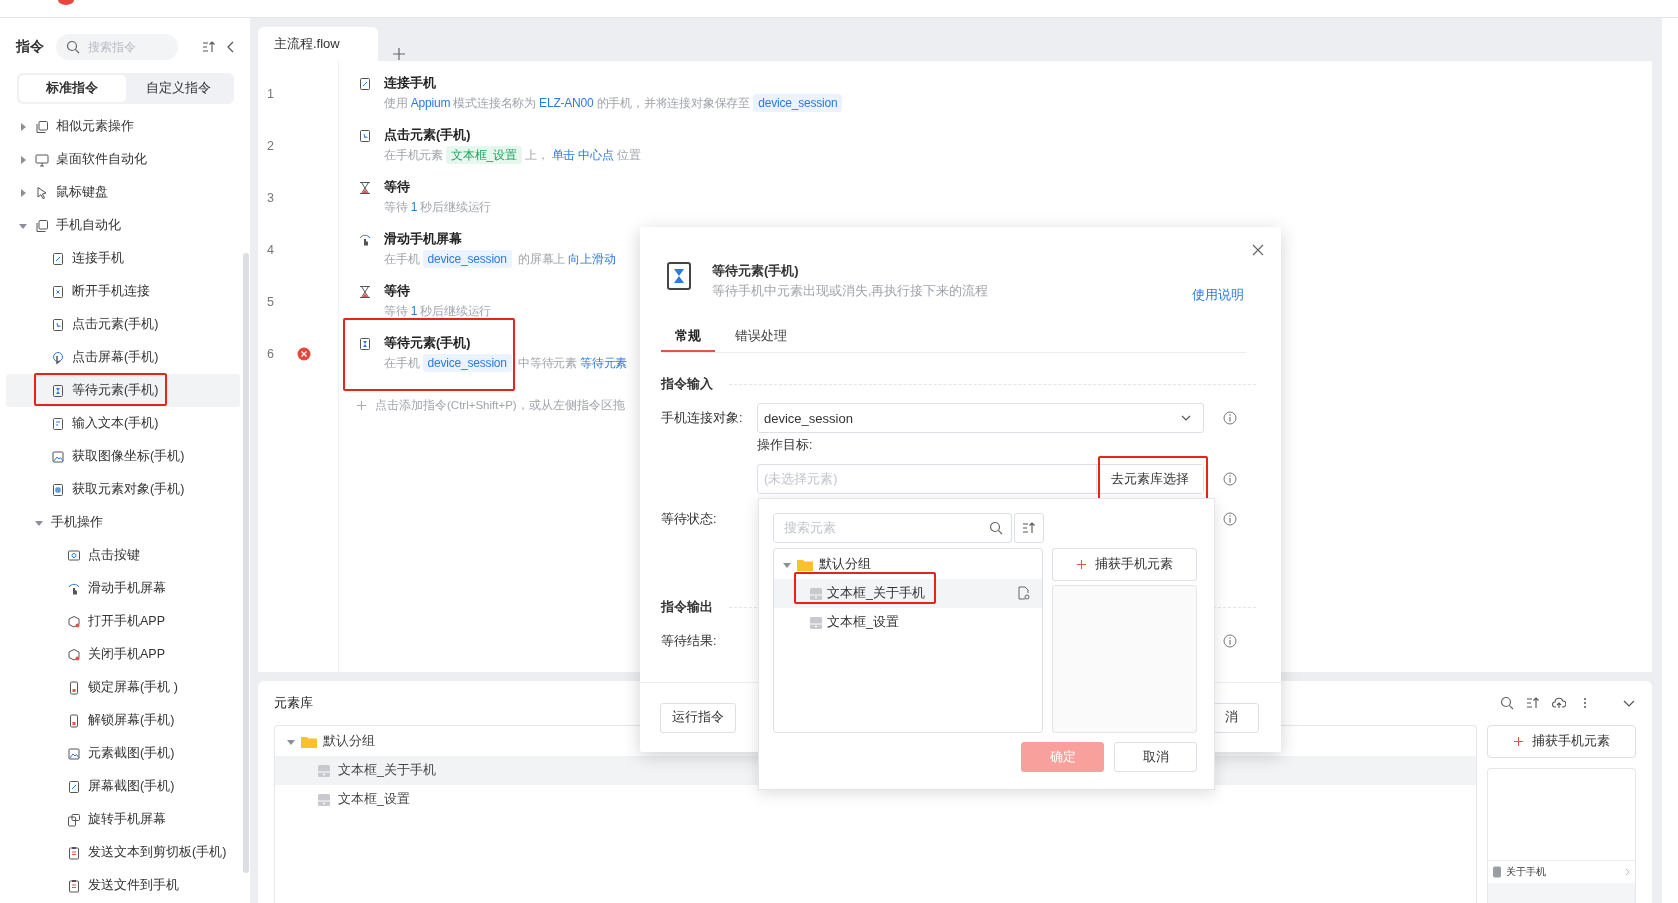 Image resolution: width=1678 pixels, height=903 pixels. What do you see at coordinates (423, 239) in the screenshot?
I see `step-title: 滑动手机屏幕` at bounding box center [423, 239].